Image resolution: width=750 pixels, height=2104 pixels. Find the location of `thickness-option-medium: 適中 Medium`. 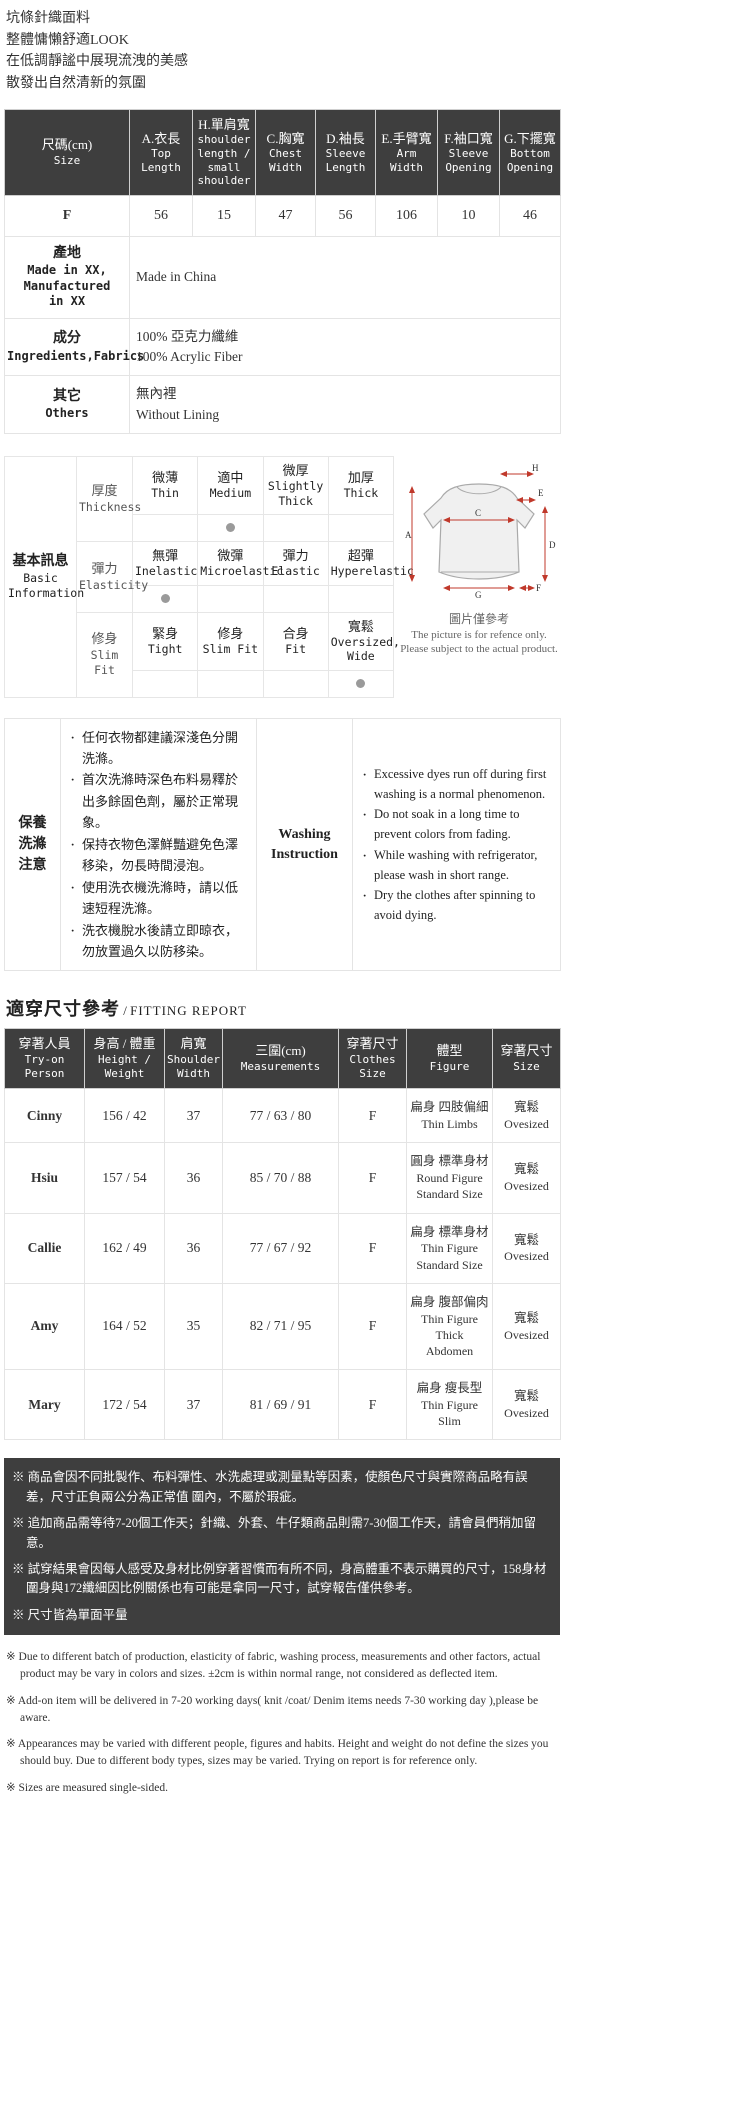

thickness-option-medium: 適中 Medium is located at coordinates (230, 485).